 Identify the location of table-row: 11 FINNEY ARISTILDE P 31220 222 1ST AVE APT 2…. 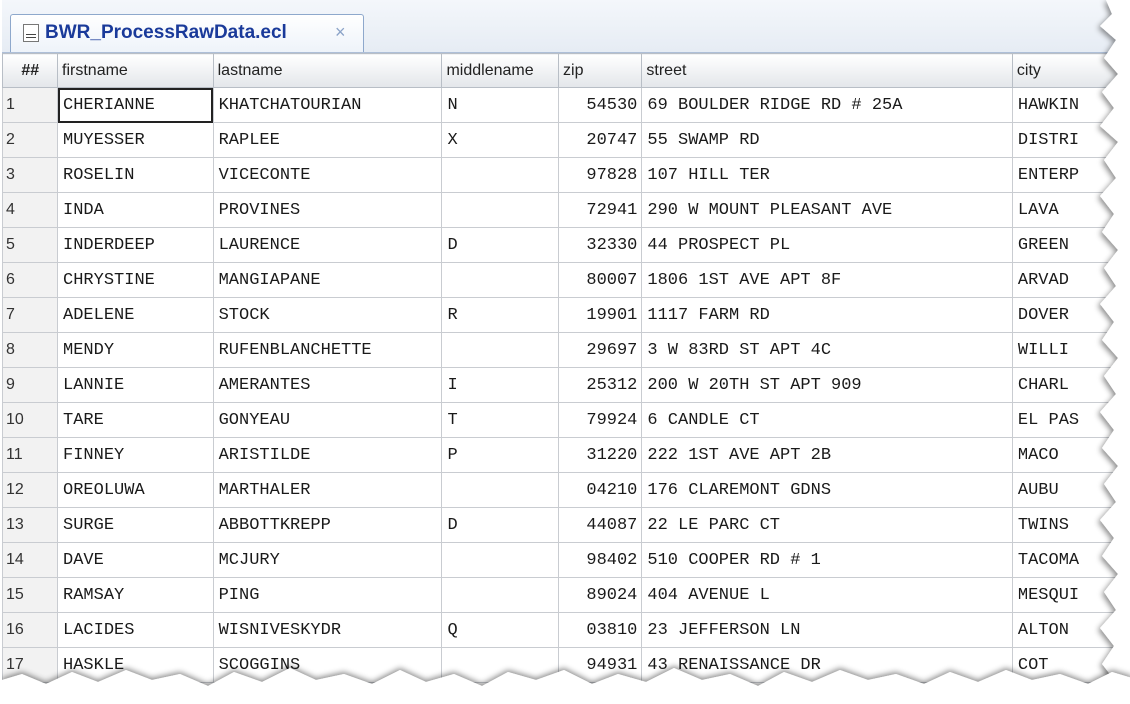
(566, 455).